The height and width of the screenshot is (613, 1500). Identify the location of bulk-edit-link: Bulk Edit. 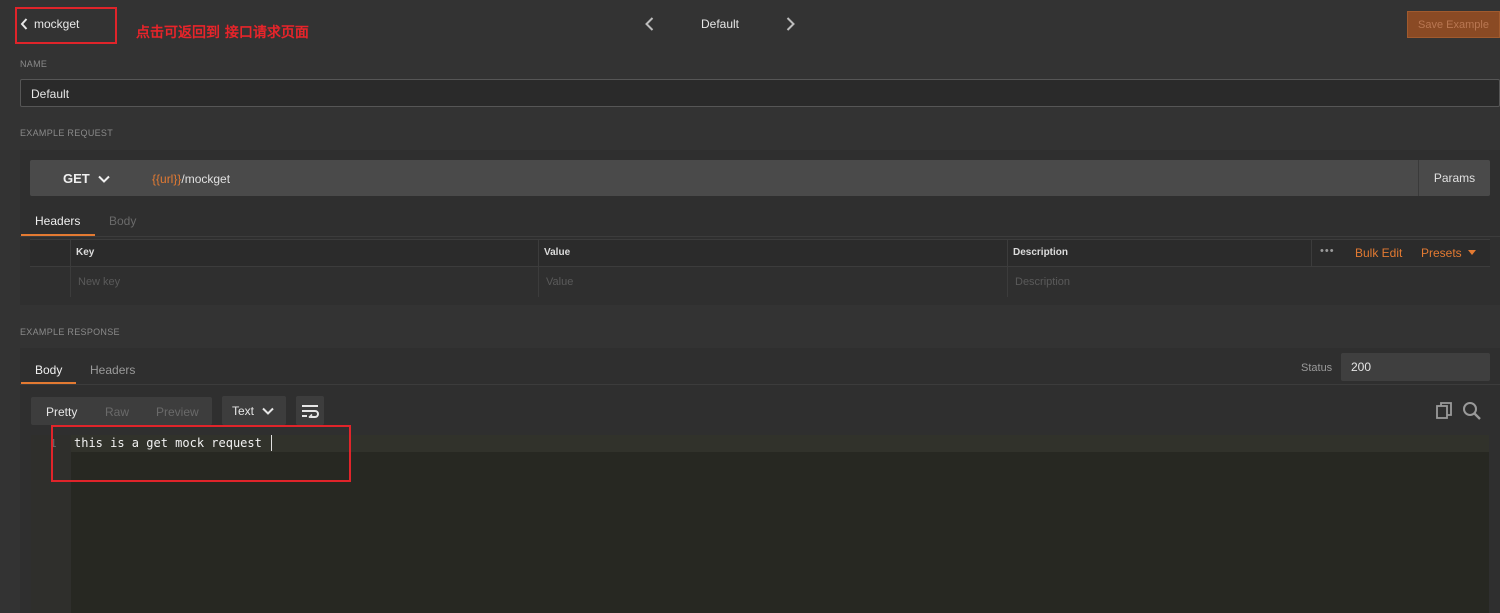
(1378, 253).